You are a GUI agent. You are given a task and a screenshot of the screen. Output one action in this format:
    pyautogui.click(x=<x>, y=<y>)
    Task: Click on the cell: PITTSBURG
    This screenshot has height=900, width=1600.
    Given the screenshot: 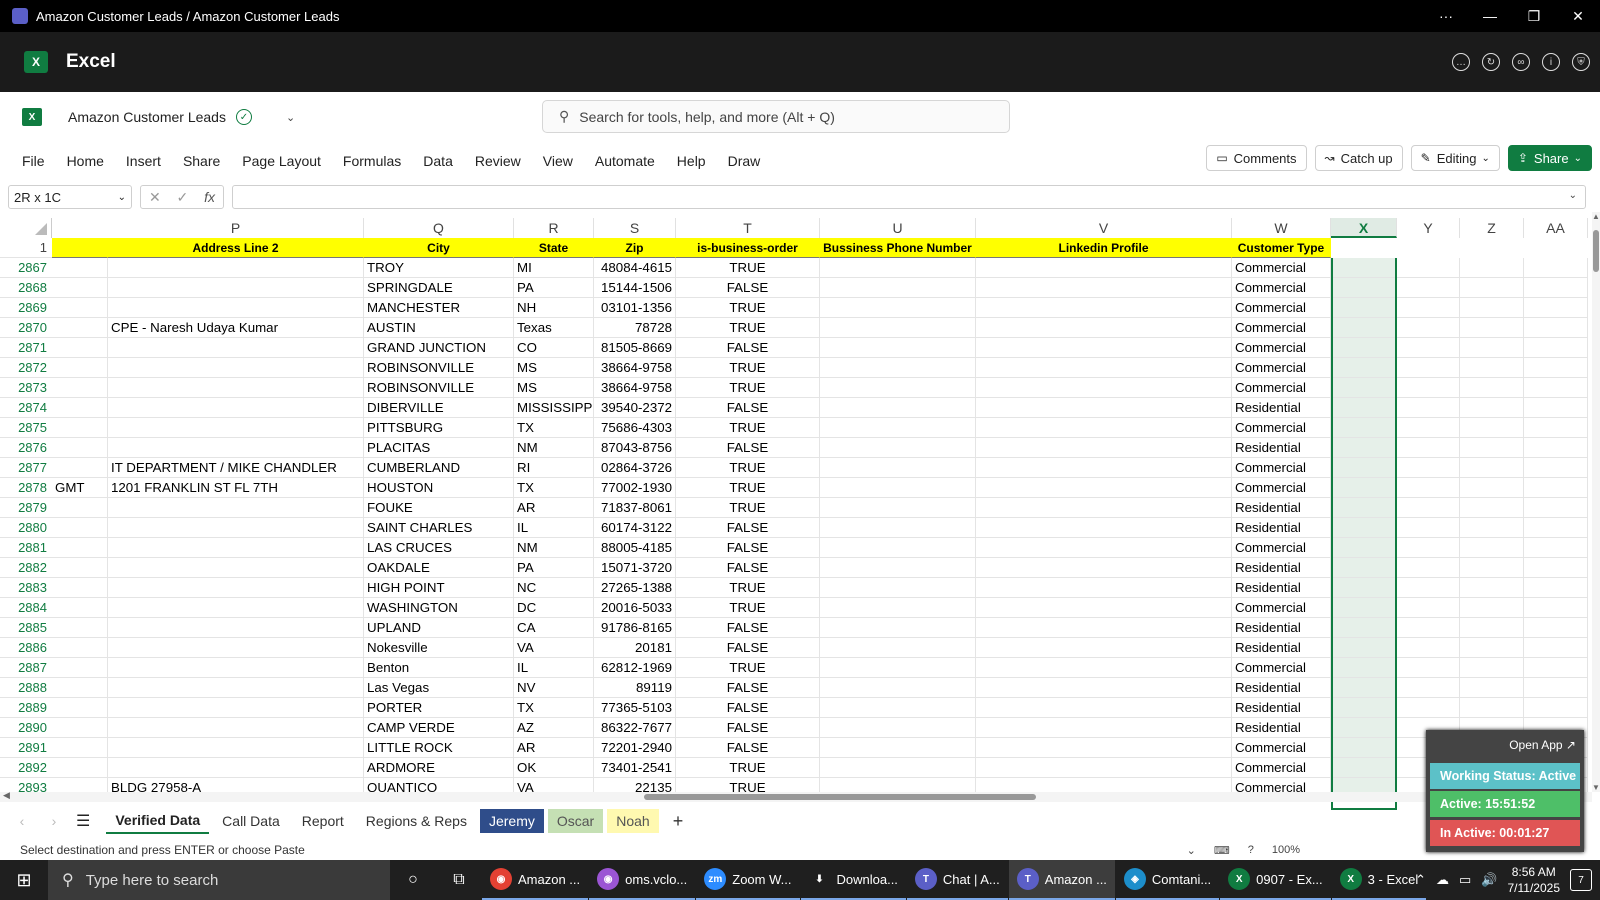 What is the action you would take?
    pyautogui.click(x=439, y=428)
    